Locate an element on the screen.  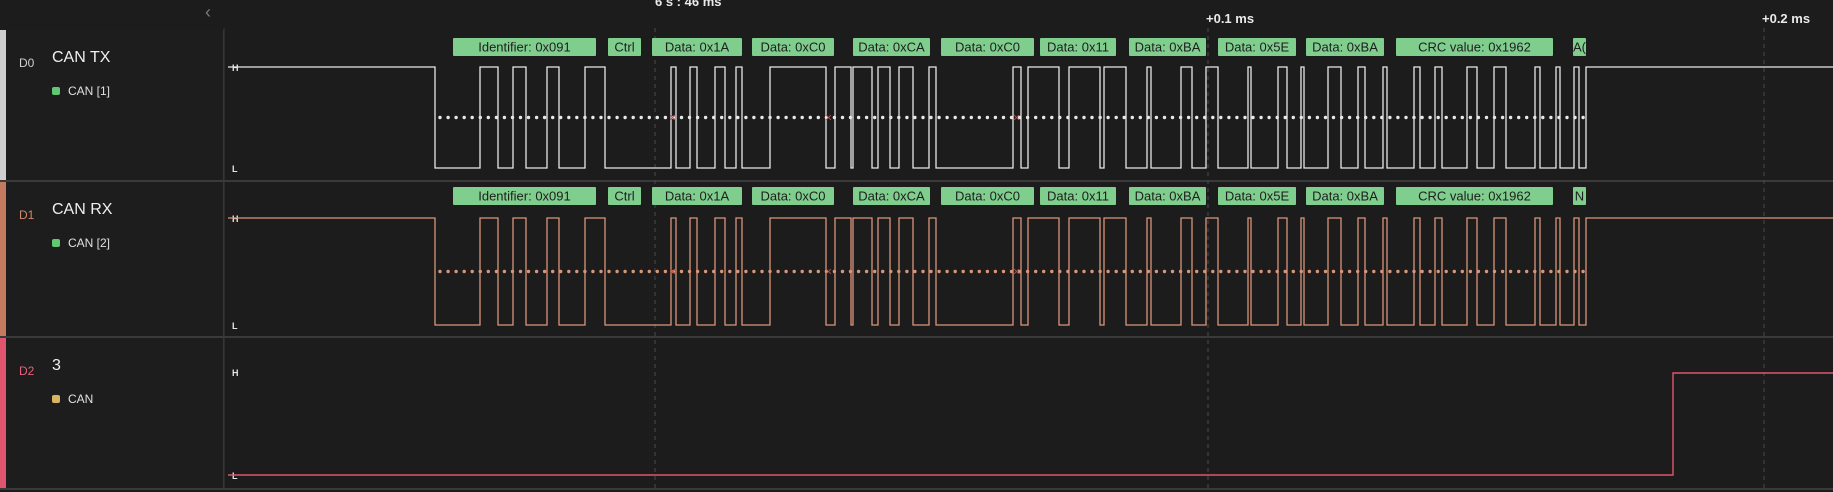
channel-name: 3 is located at coordinates (56, 366).